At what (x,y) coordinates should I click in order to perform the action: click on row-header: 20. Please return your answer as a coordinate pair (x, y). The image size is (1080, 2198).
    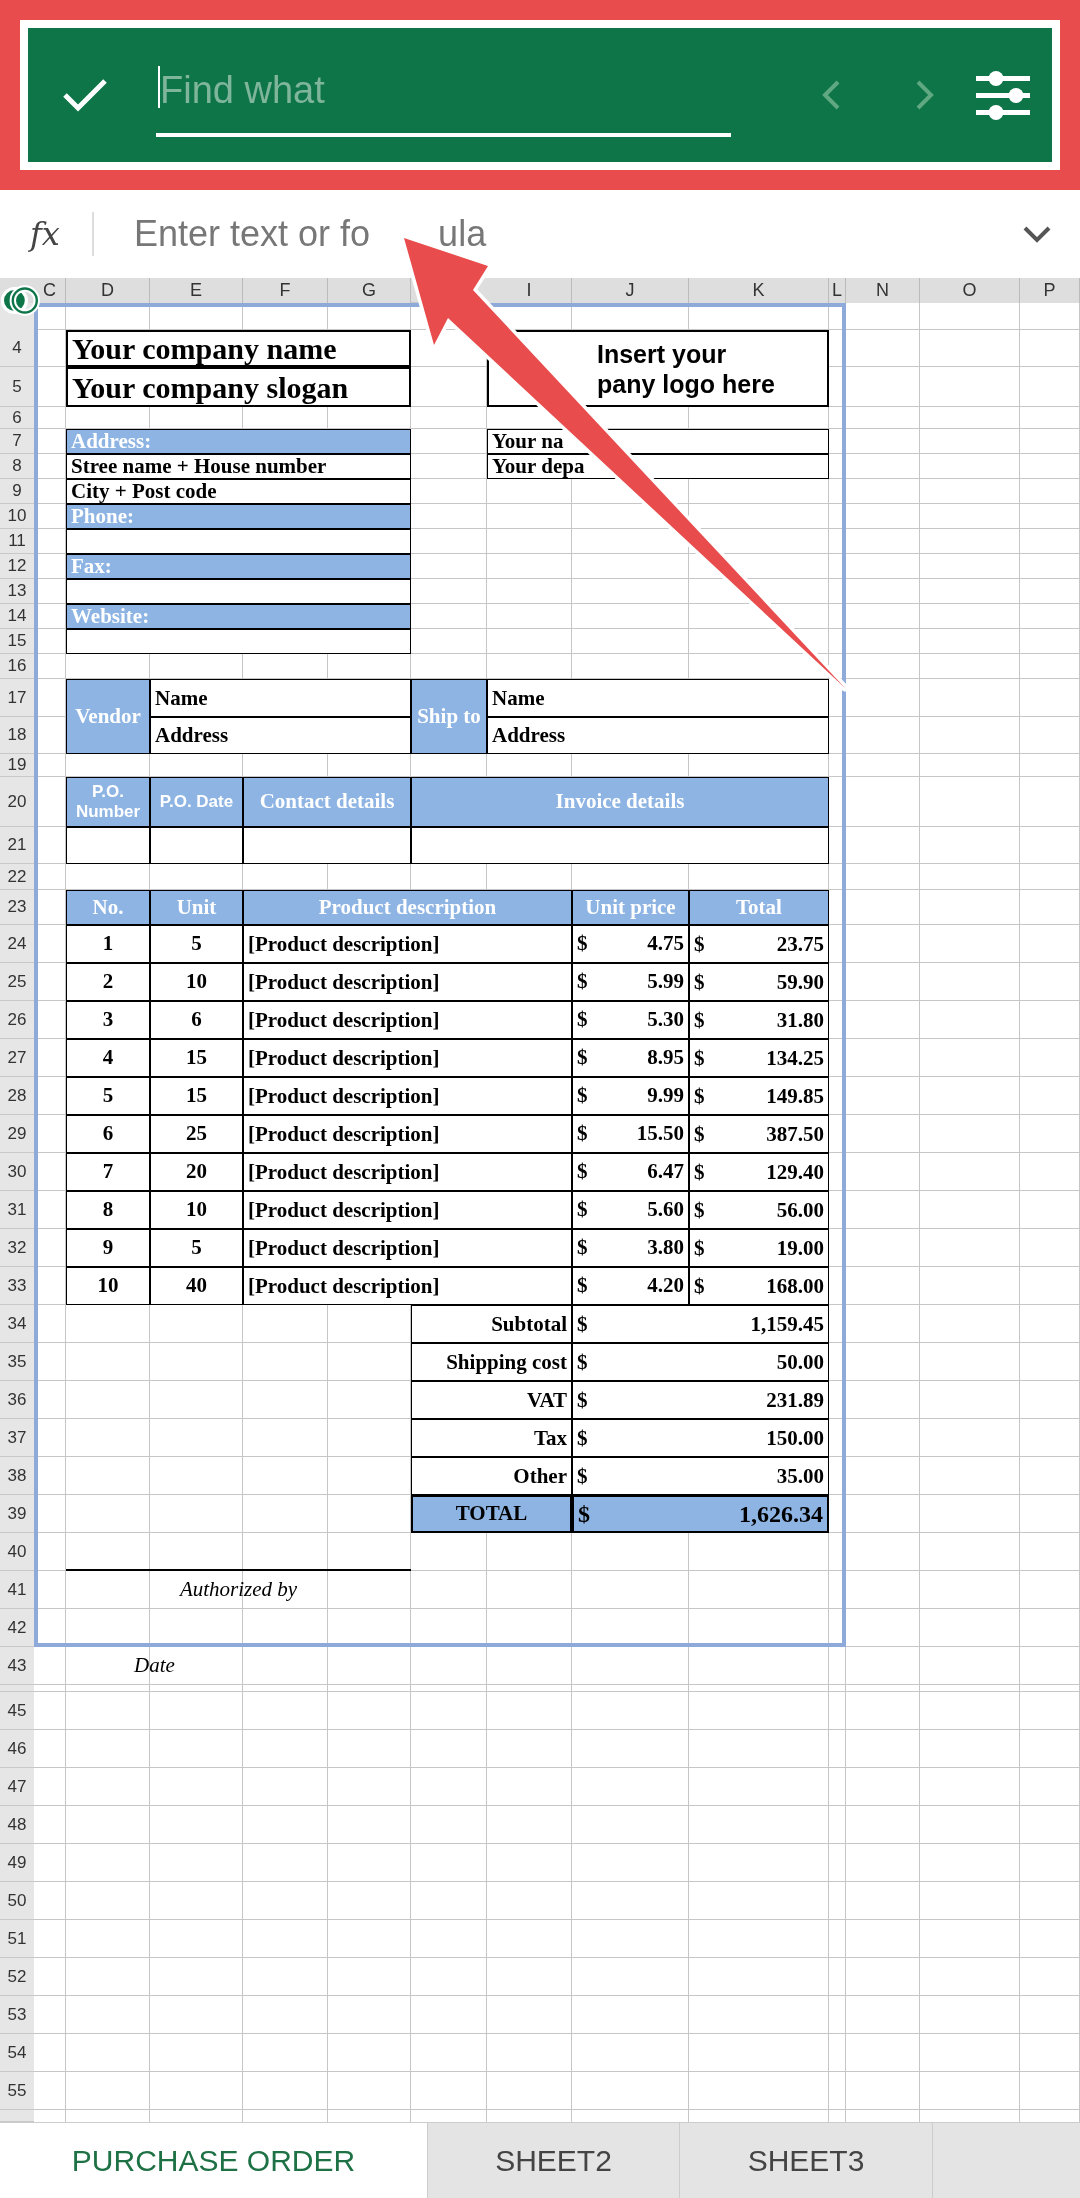
    Looking at the image, I should click on (17, 802).